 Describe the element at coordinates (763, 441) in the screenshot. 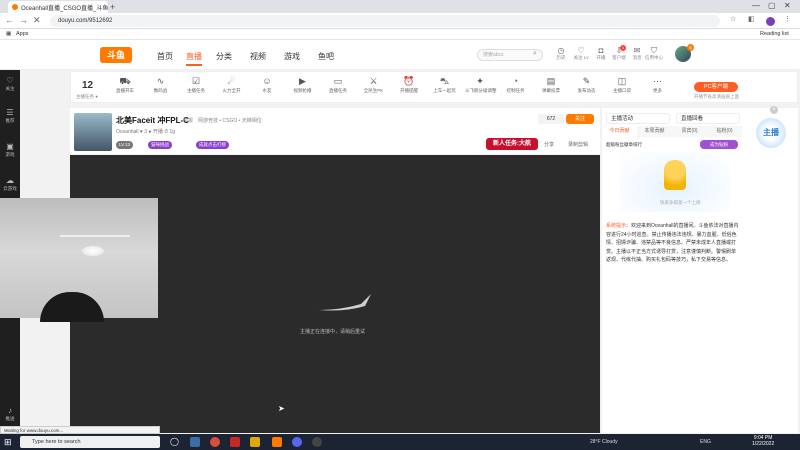

I see `system-clock: 9:04 PM 1/22/2022` at that location.